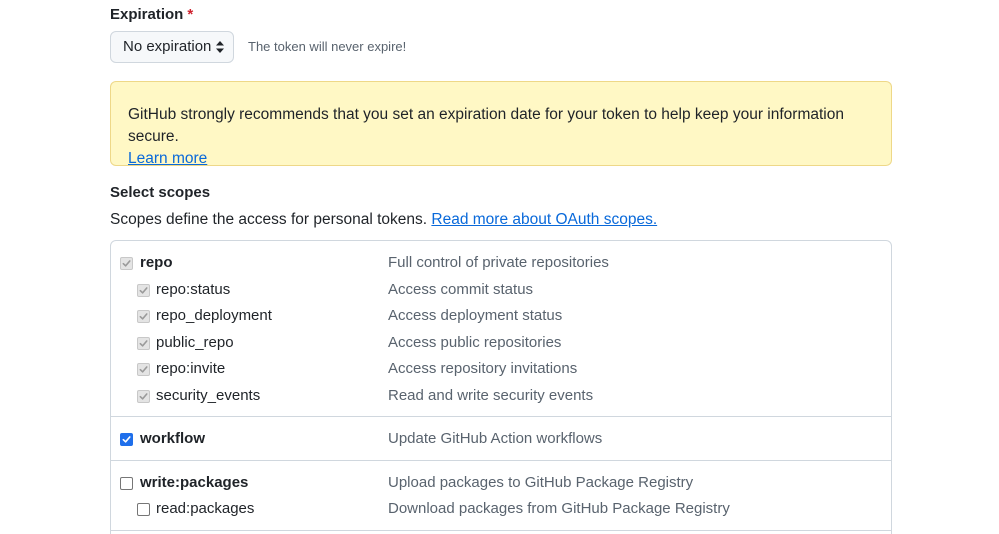  Describe the element at coordinates (191, 368) in the screenshot. I see `scope-name: repo:invite` at that location.